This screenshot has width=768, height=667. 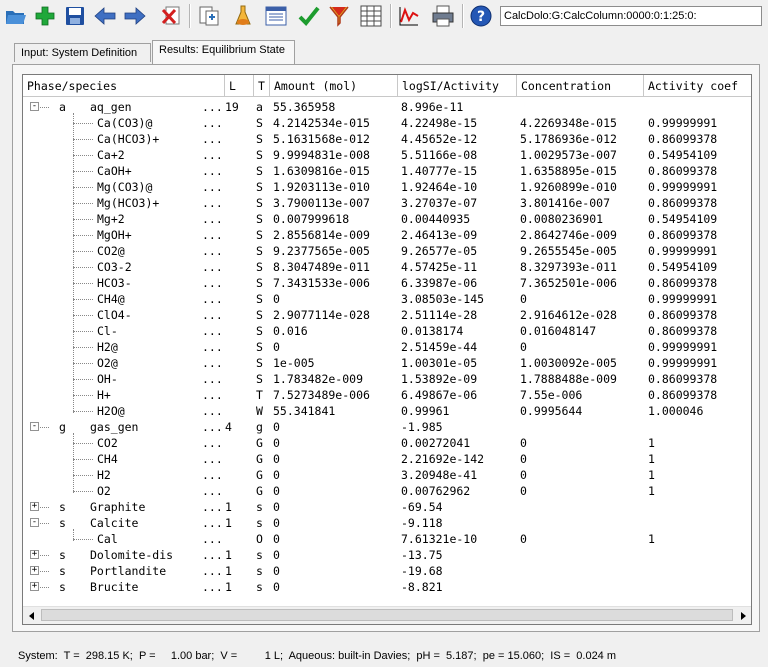 I want to click on l-value: 19, so click(x=232, y=107).